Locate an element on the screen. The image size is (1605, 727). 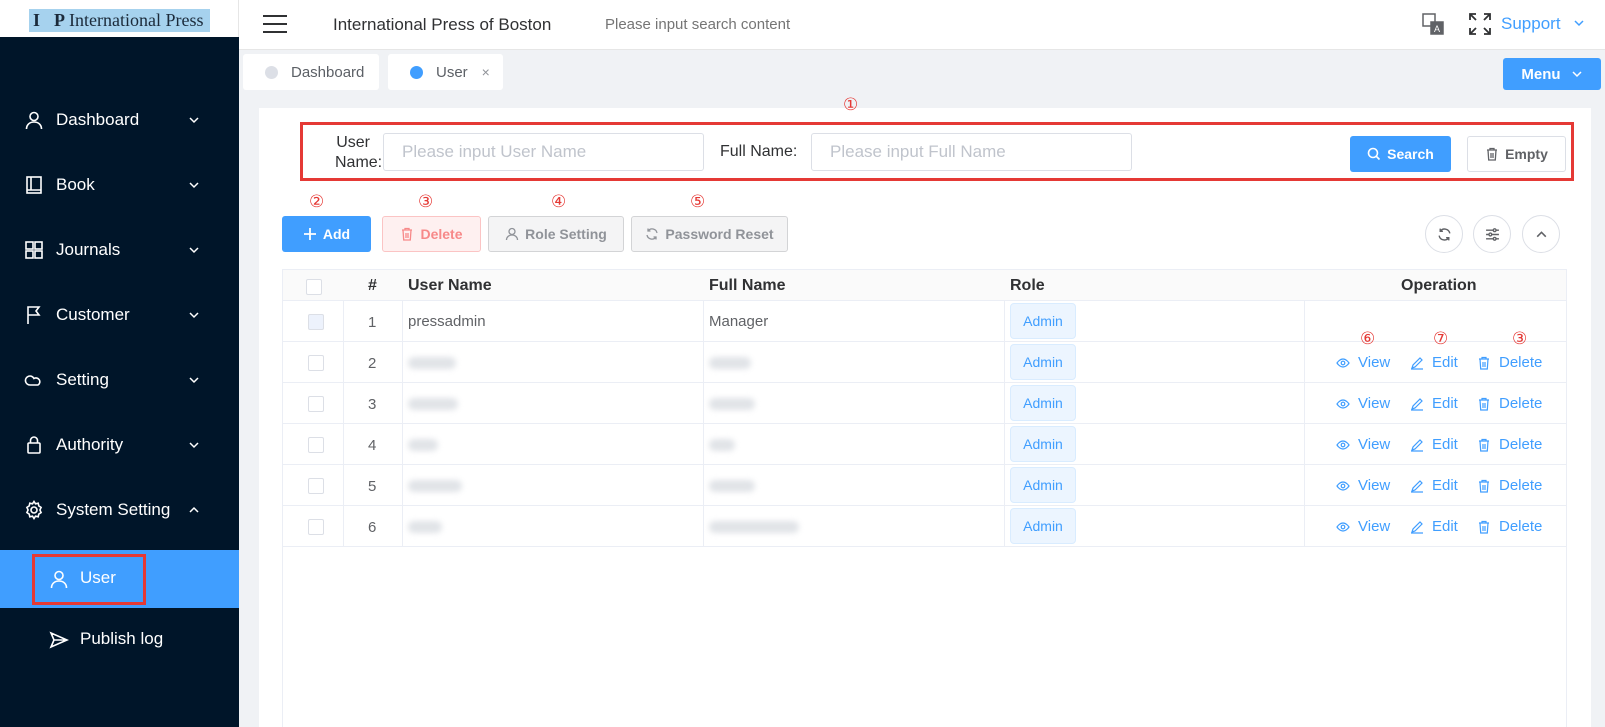
refresh-table-button is located at coordinates (1444, 234).